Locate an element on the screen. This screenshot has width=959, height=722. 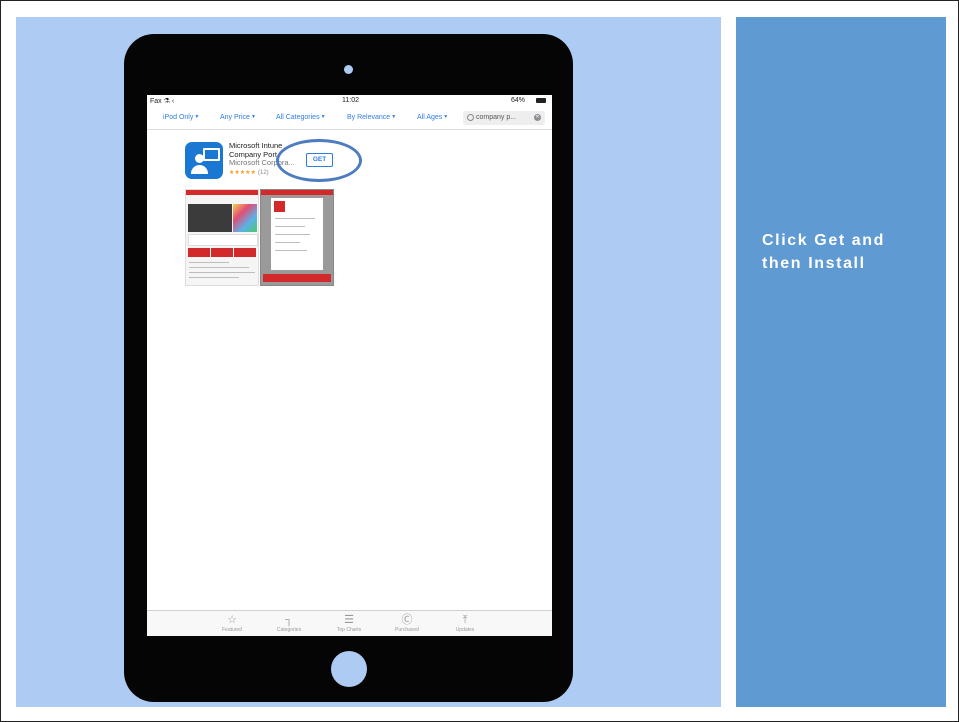
tab-categories: ┐ Categories is located at coordinates (289, 624).